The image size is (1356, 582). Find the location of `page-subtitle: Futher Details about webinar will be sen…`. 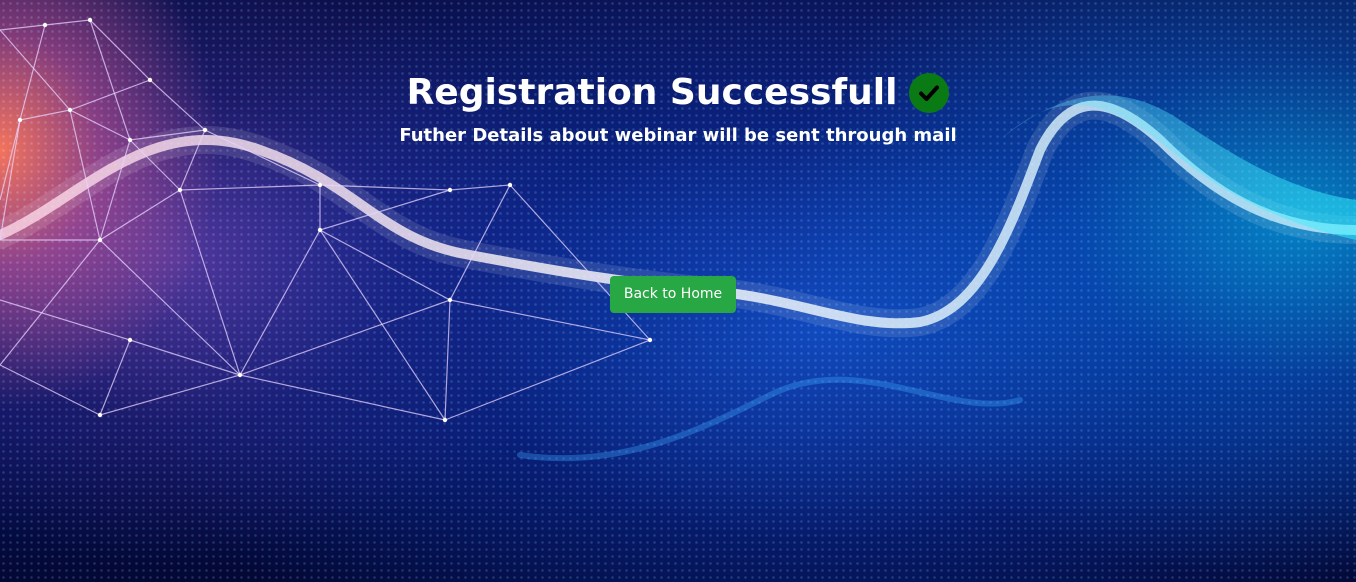

page-subtitle: Futher Details about webinar will be sen… is located at coordinates (678, 135).